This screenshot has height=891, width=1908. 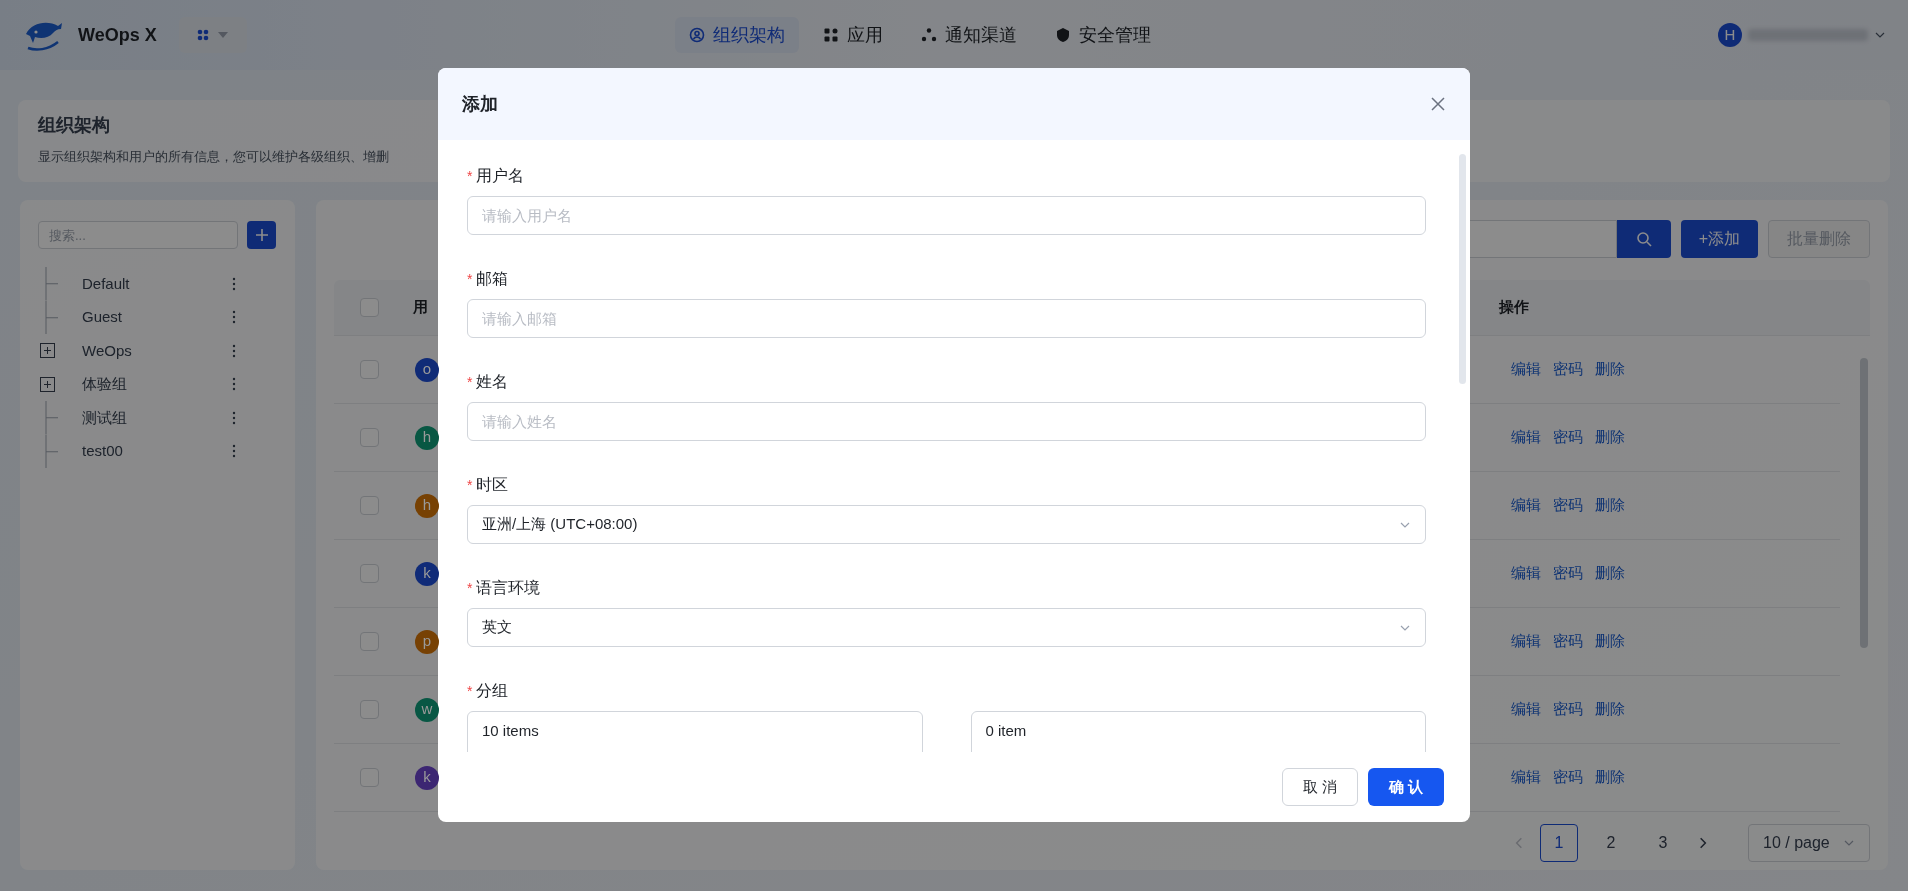 What do you see at coordinates (427, 369) in the screenshot?
I see `user-avatar: o` at bounding box center [427, 369].